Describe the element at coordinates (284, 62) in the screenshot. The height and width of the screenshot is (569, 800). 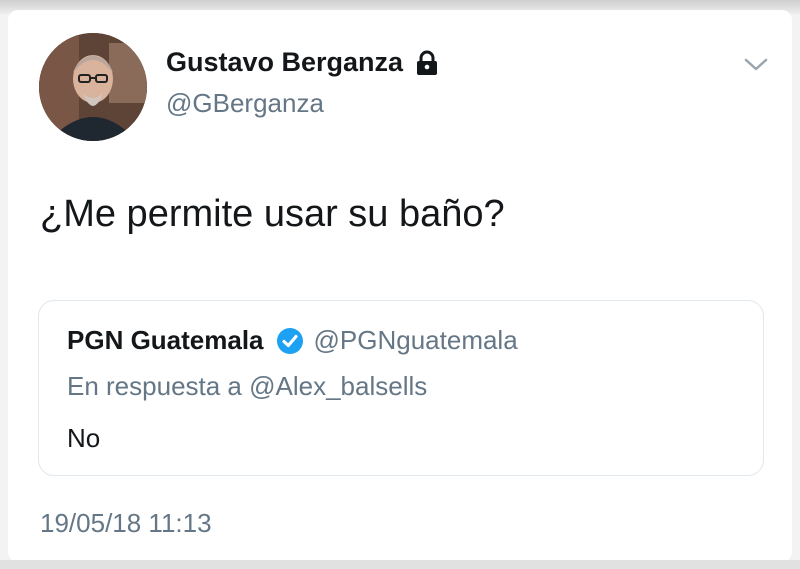
I see `author-name: Gustavo Berganza` at that location.